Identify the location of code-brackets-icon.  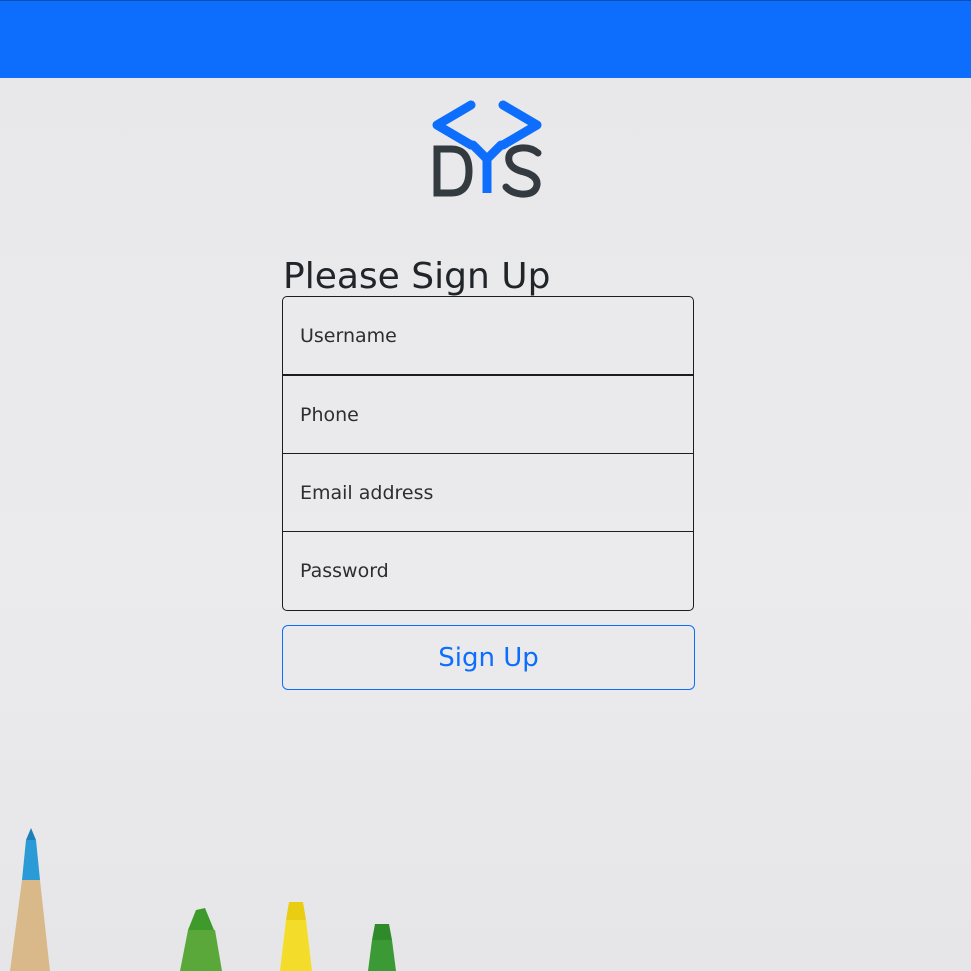
(487, 149).